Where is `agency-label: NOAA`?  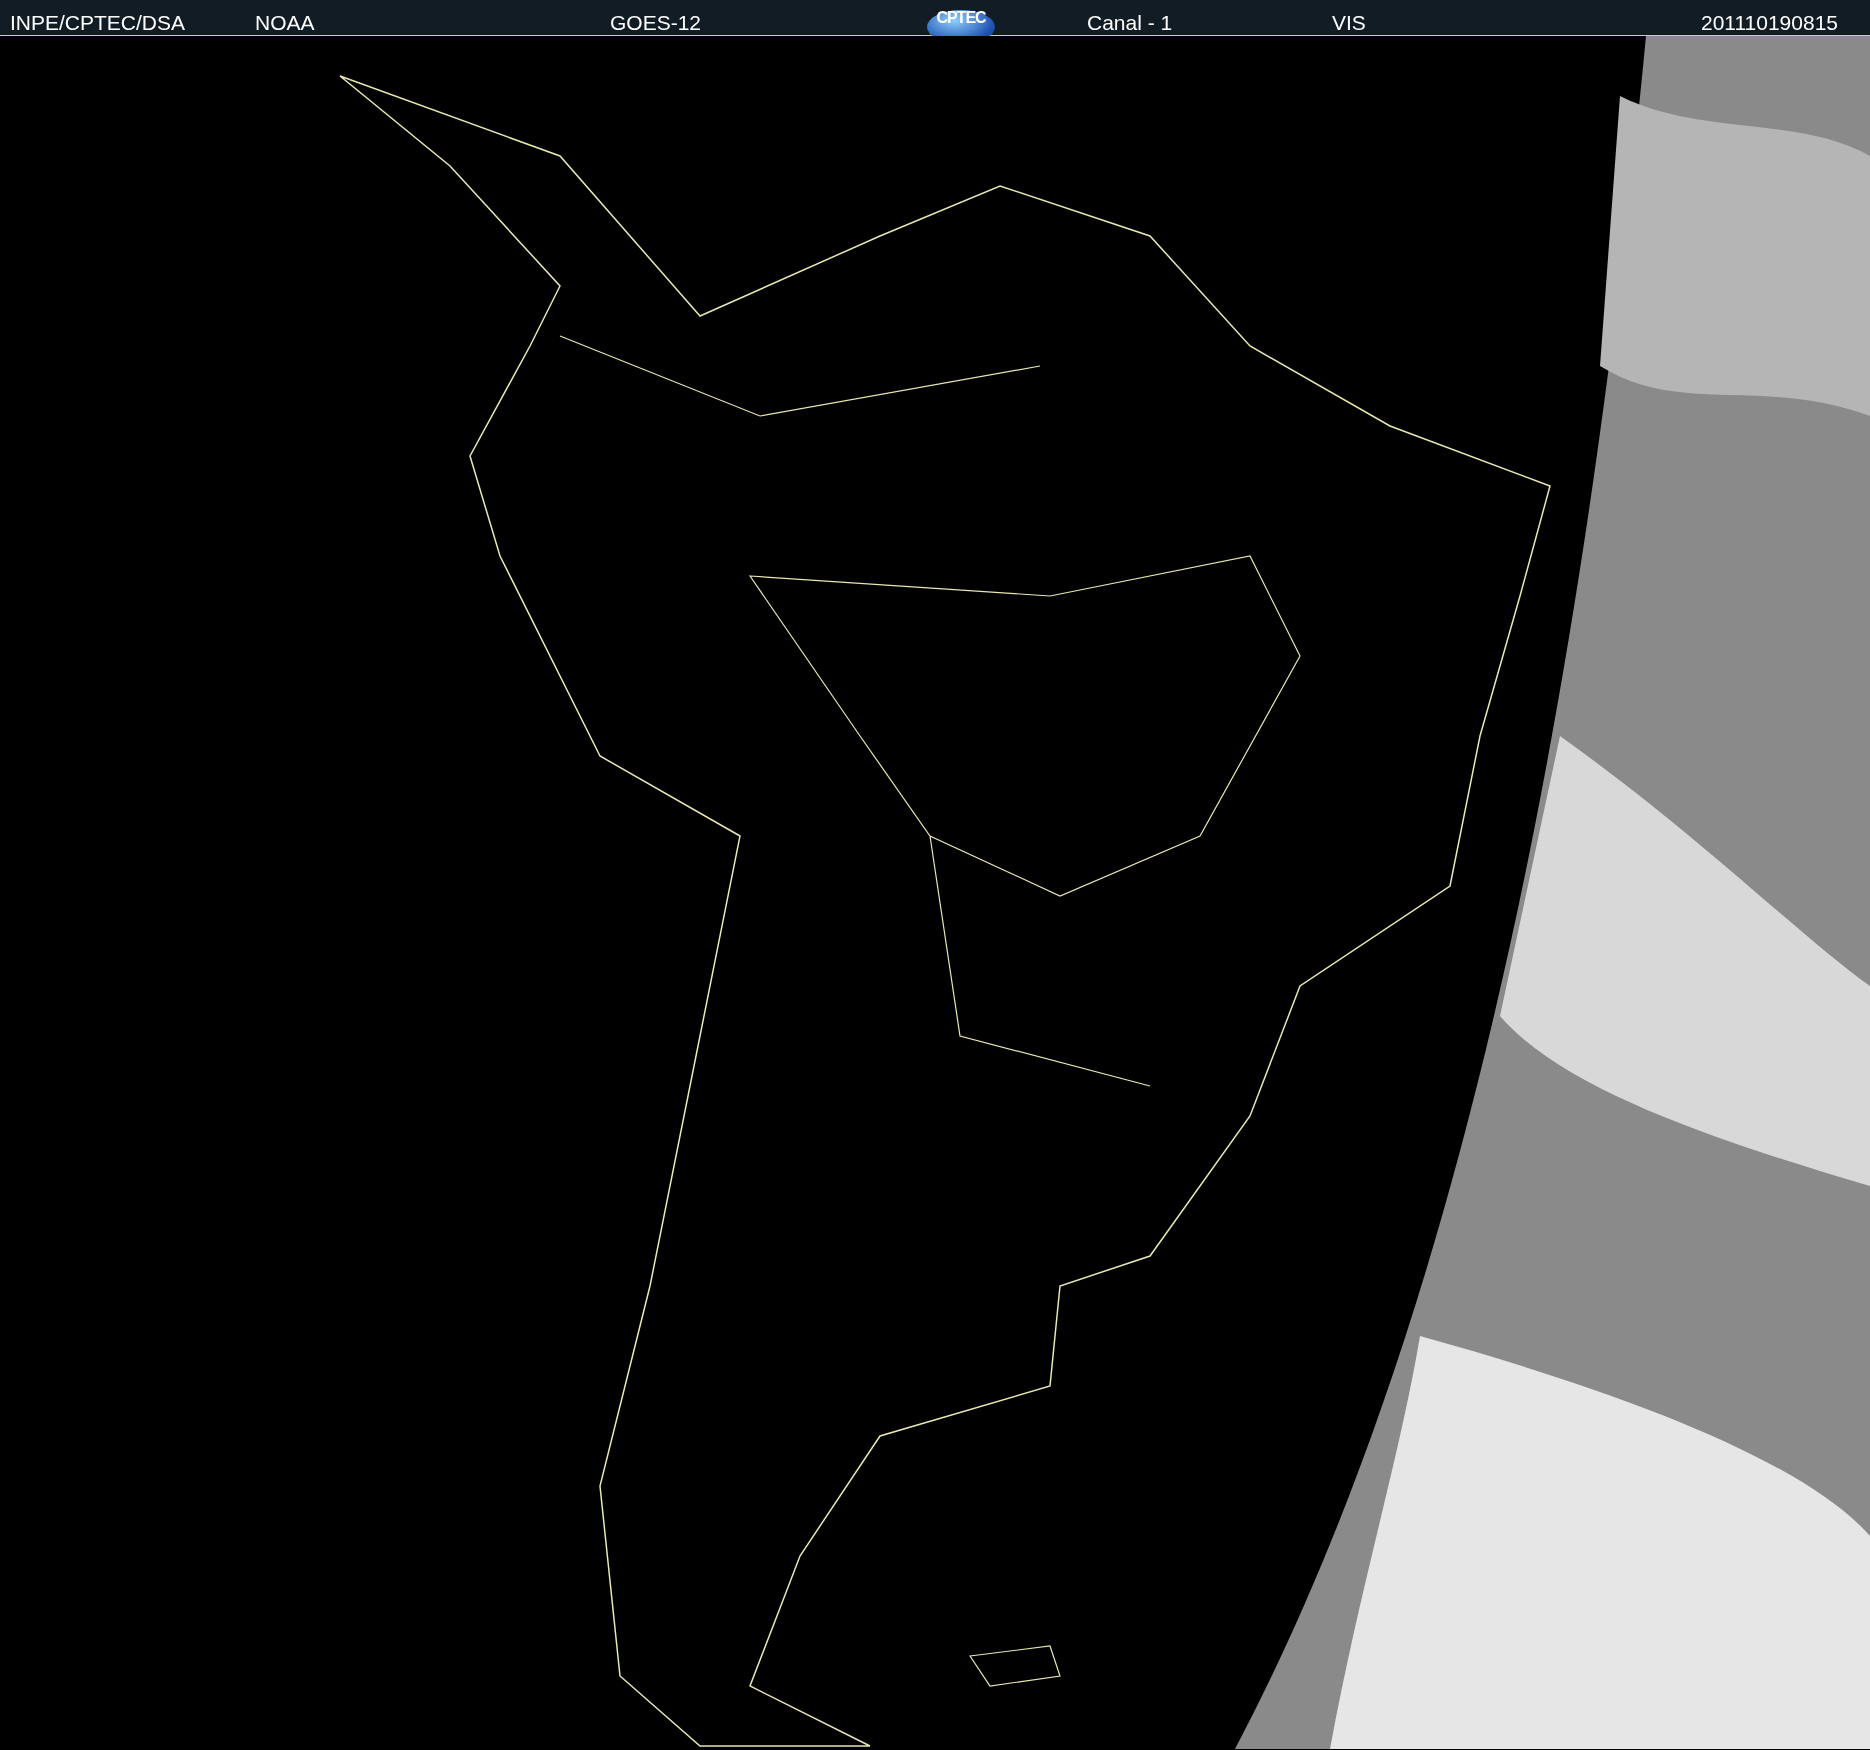 agency-label: NOAA is located at coordinates (285, 22).